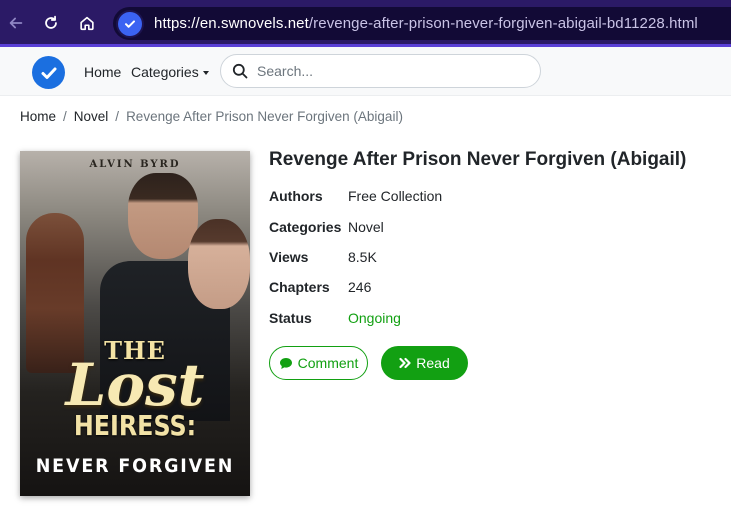 The height and width of the screenshot is (522, 731). I want to click on detail-value-authors: Free Collection, so click(395, 196).